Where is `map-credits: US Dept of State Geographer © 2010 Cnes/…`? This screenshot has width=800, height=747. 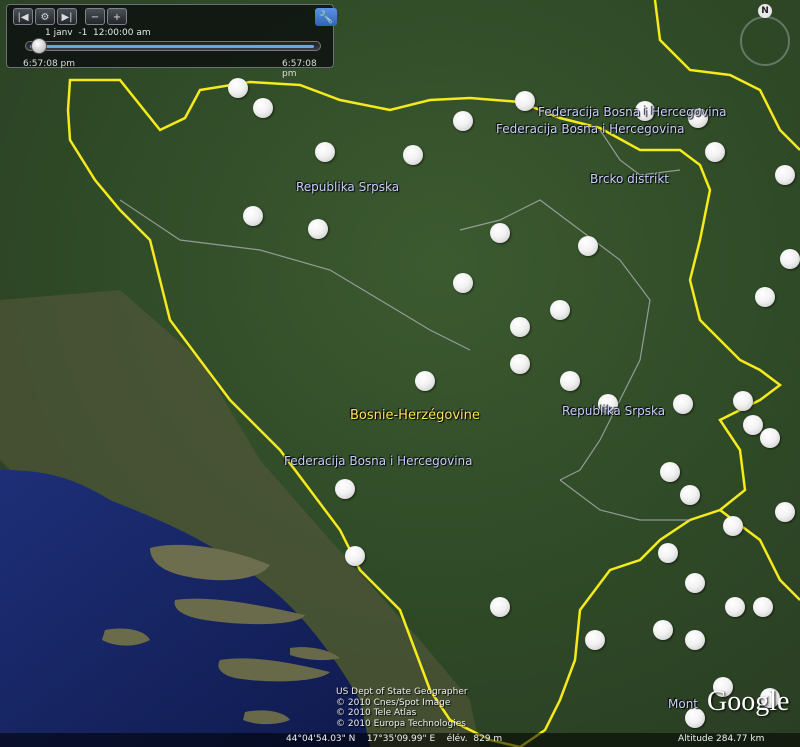
map-credits: US Dept of State Geographer © 2010 Cnes/… is located at coordinates (402, 708).